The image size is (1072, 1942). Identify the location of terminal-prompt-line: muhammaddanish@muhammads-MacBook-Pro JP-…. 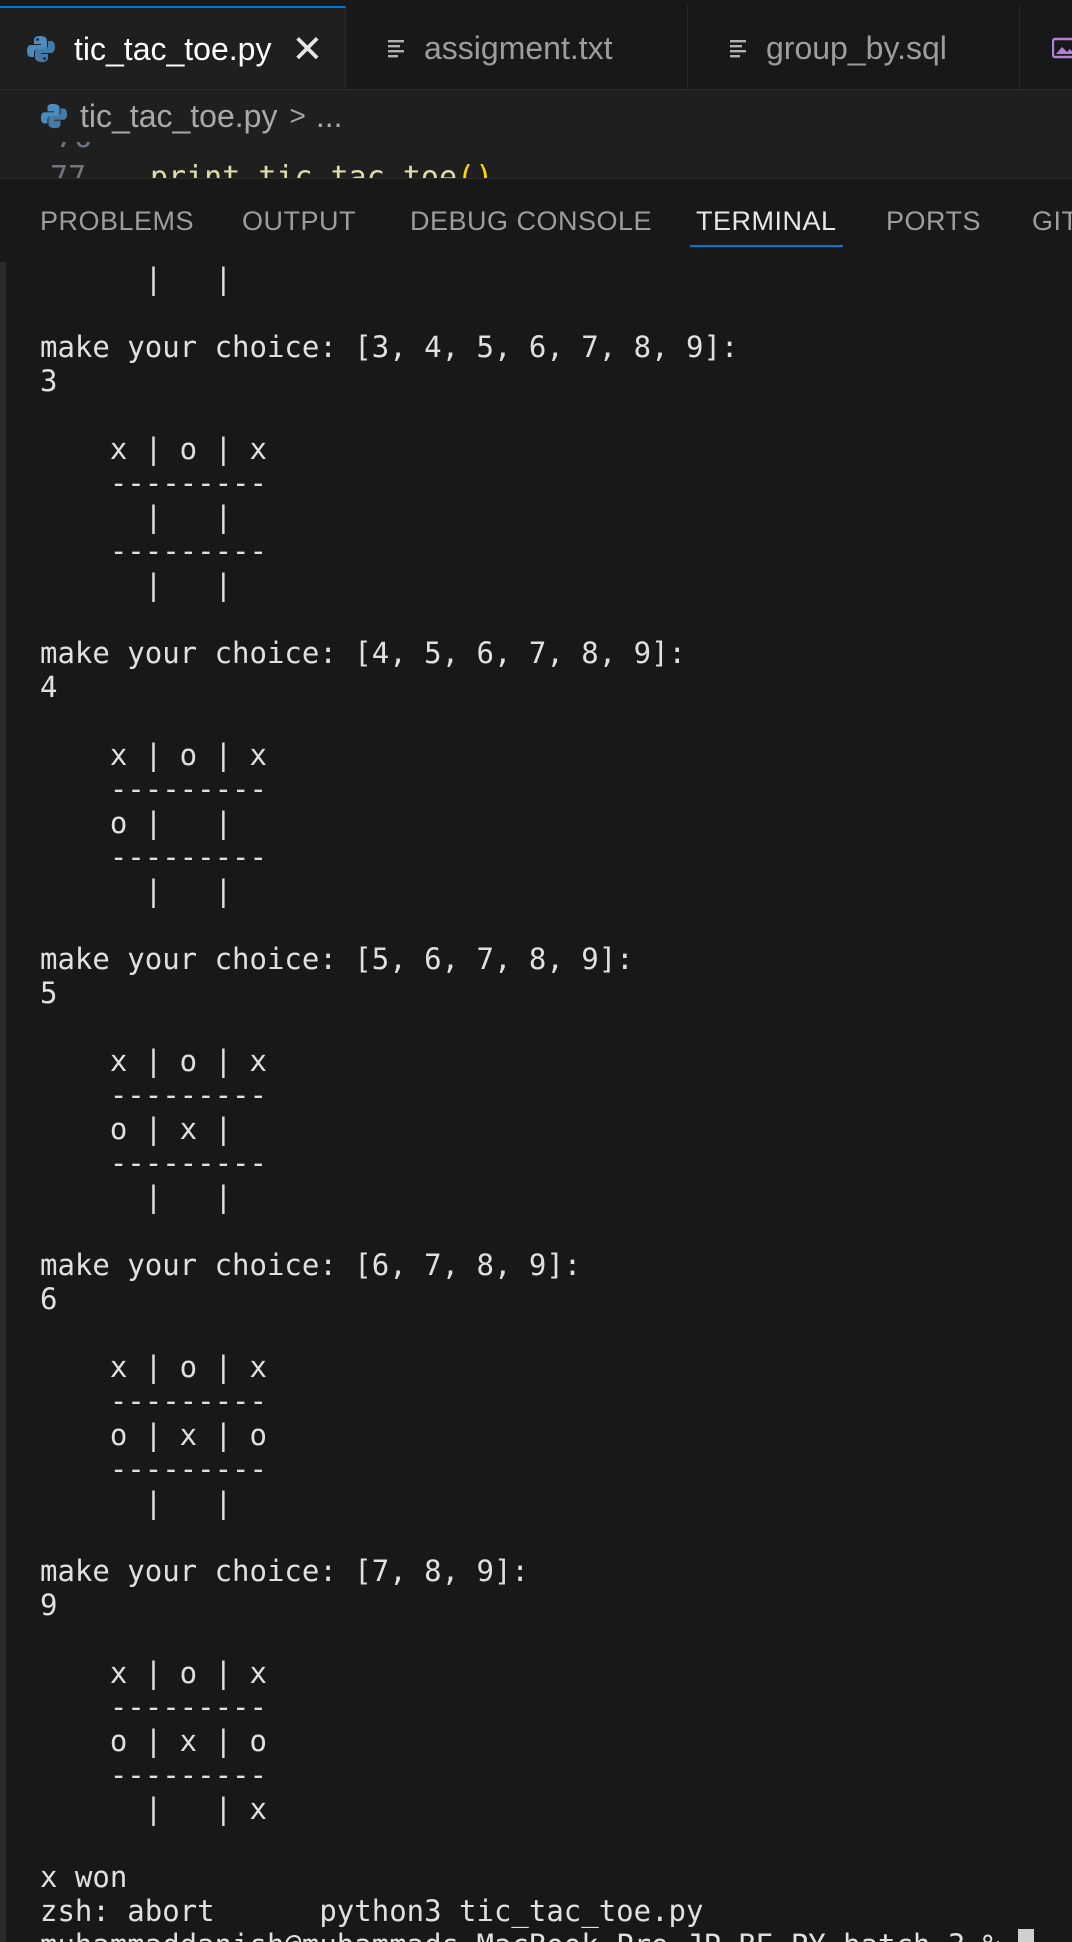
(537, 1935).